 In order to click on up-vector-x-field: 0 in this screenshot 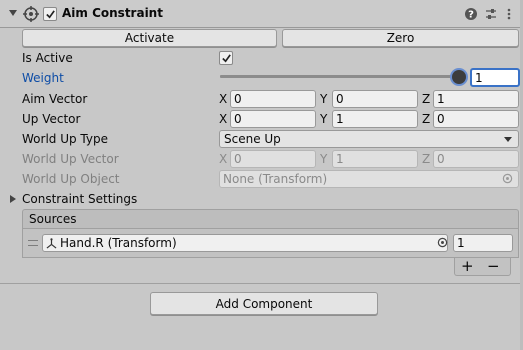, I will do `click(273, 119)`.